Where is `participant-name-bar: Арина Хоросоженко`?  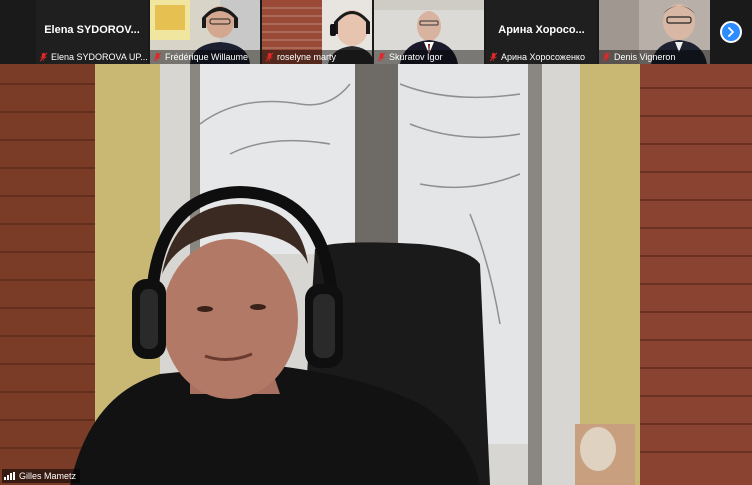 participant-name-bar: Арина Хоросоженко is located at coordinates (541, 57).